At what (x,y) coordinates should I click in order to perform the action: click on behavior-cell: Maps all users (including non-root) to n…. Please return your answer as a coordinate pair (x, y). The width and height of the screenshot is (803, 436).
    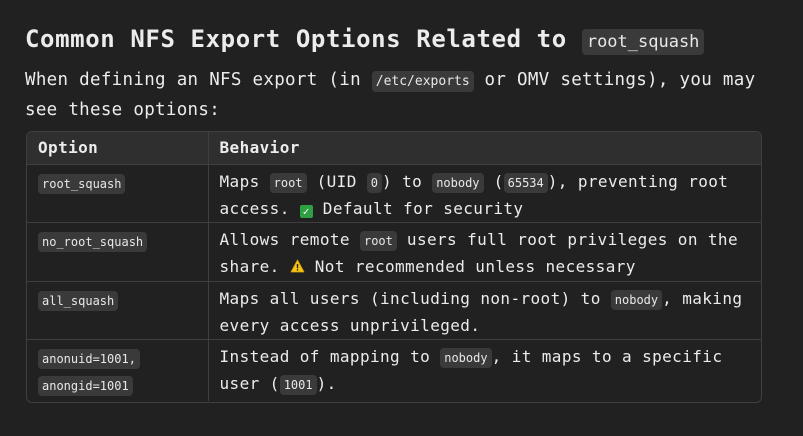
    Looking at the image, I should click on (484, 310).